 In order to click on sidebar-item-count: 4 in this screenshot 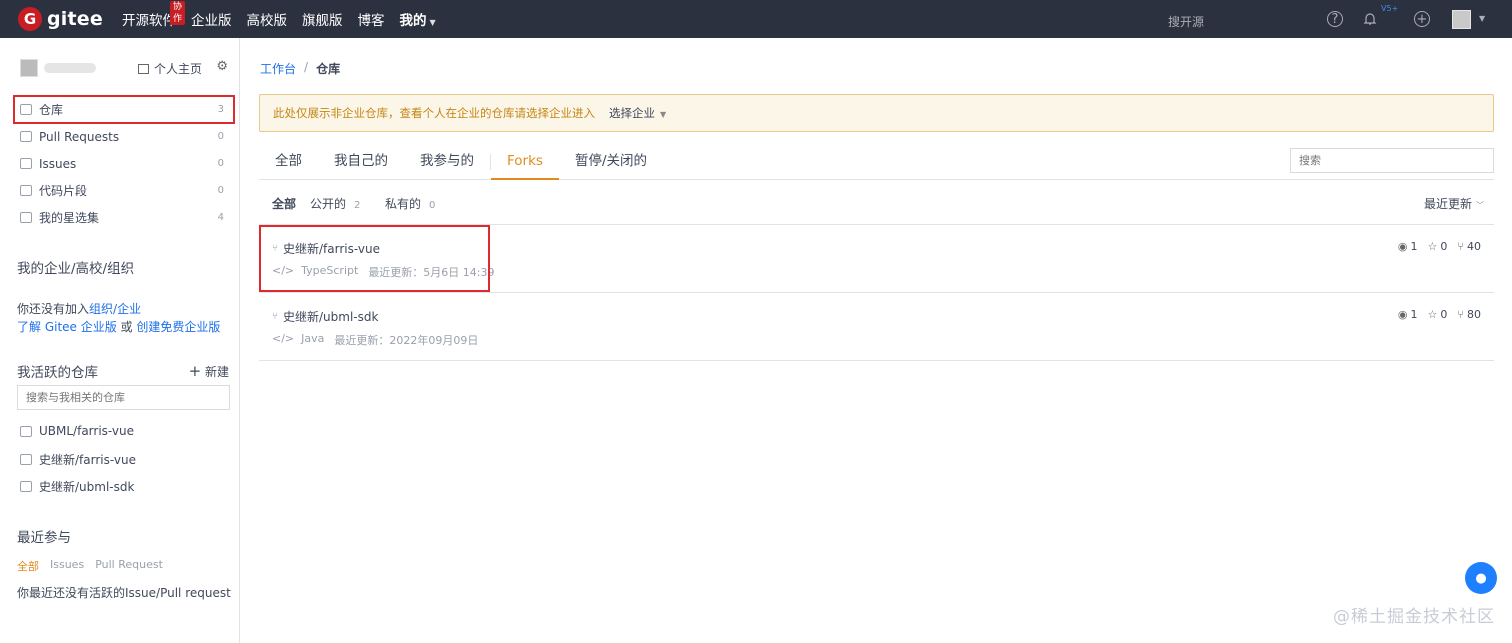, I will do `click(220, 217)`.